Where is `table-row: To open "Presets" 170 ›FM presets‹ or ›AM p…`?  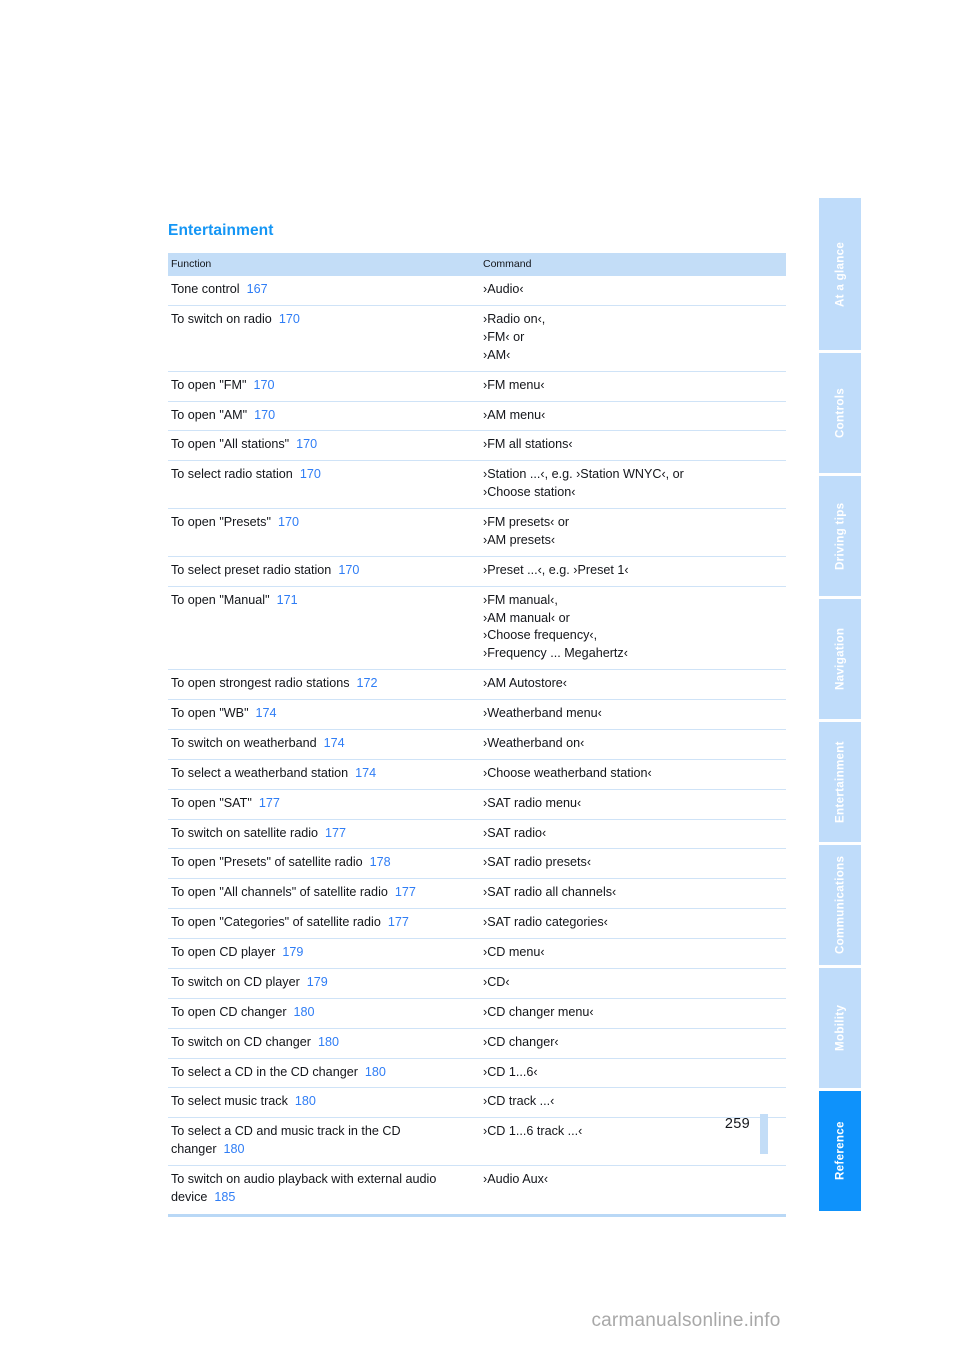 table-row: To open "Presets" 170 ›FM presets‹ or ›AM p… is located at coordinates (477, 533).